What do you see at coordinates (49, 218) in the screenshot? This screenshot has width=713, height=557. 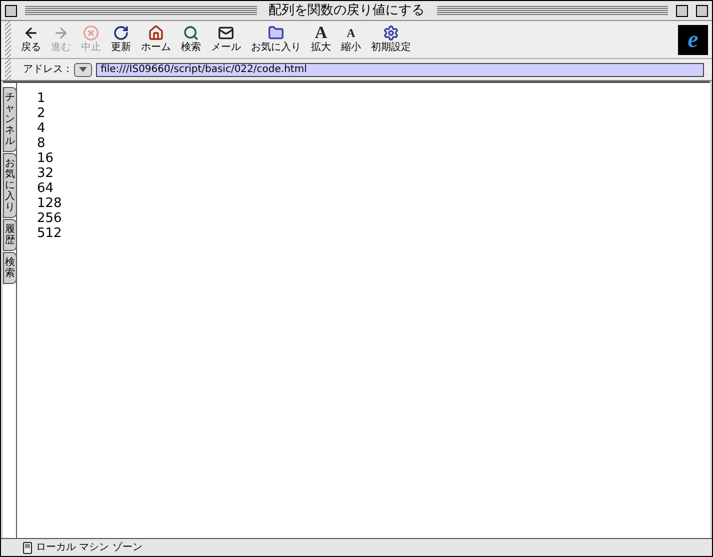 I see `output-line: 256` at bounding box center [49, 218].